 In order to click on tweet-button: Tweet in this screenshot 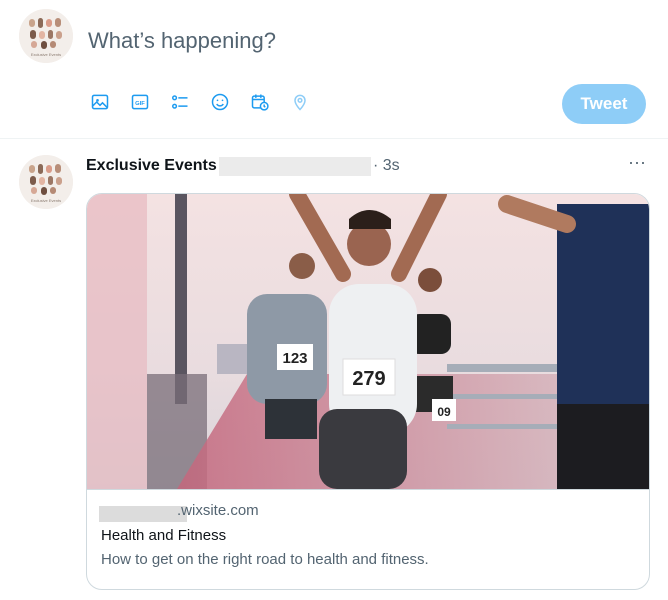, I will do `click(604, 104)`.